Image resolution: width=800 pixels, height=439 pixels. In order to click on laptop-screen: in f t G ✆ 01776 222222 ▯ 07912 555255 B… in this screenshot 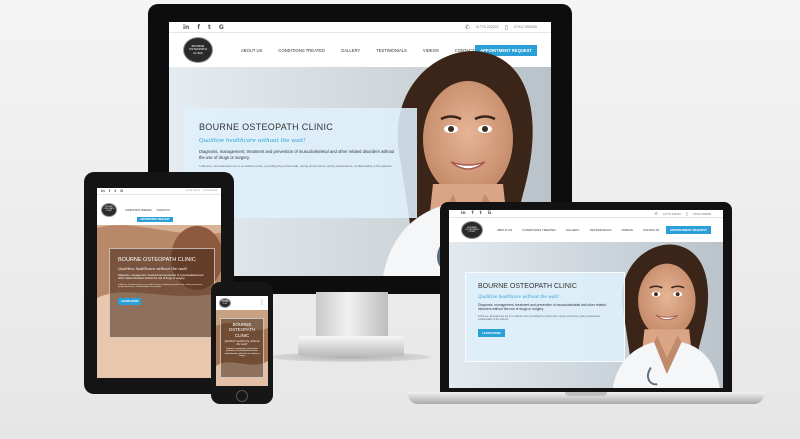, I will do `click(586, 299)`.